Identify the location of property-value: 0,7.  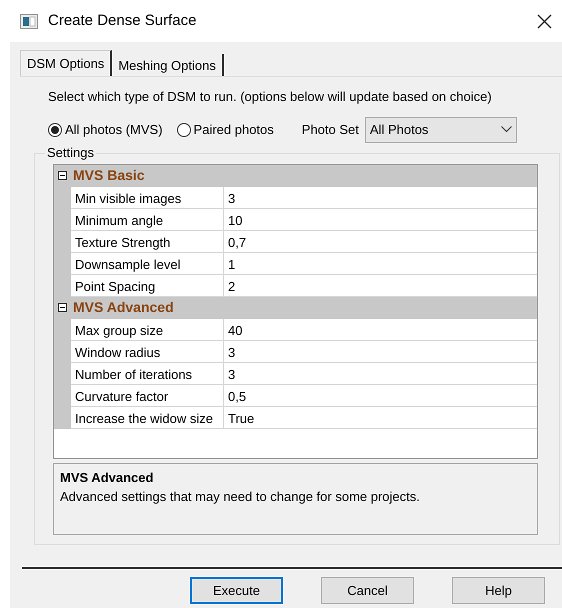
(380, 241).